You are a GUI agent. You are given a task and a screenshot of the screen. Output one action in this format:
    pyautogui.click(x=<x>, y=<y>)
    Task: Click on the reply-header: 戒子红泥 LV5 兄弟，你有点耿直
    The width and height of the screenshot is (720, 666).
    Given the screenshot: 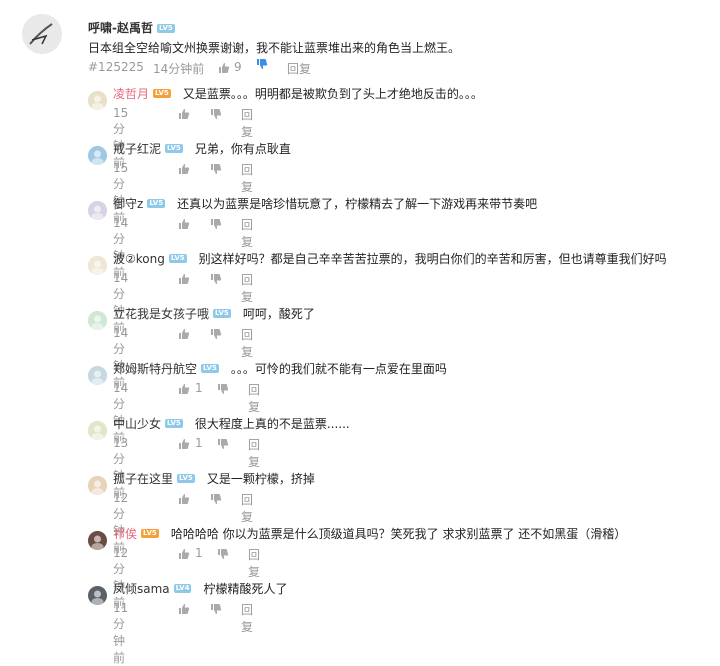 What is the action you would take?
    pyautogui.click(x=202, y=148)
    